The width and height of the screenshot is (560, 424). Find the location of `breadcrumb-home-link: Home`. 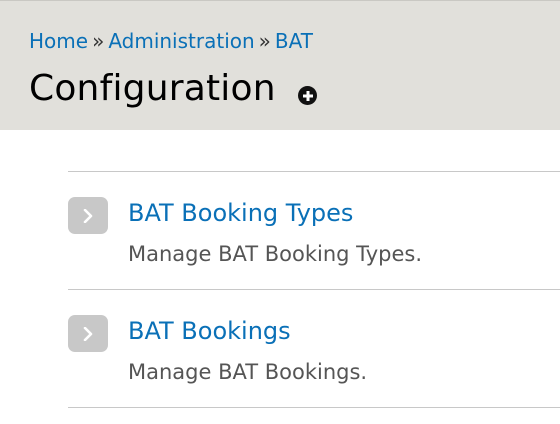

breadcrumb-home-link: Home is located at coordinates (58, 41).